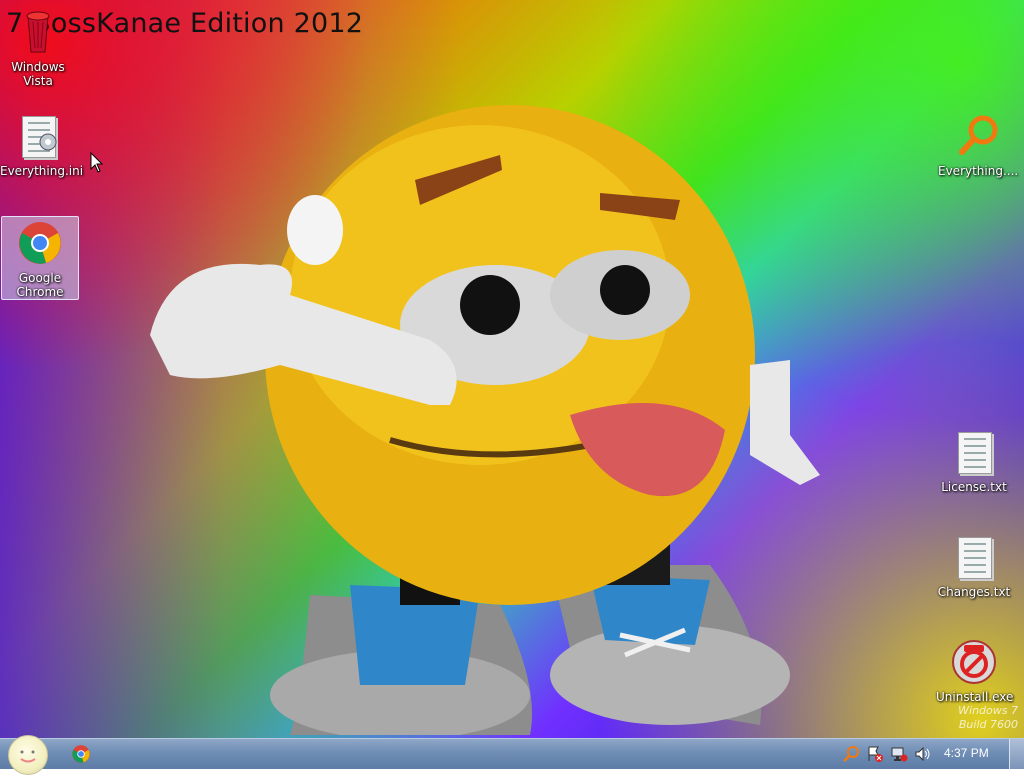  Describe the element at coordinates (42, 171) in the screenshot. I see `desktop-icon-label: Everything.ini` at that location.